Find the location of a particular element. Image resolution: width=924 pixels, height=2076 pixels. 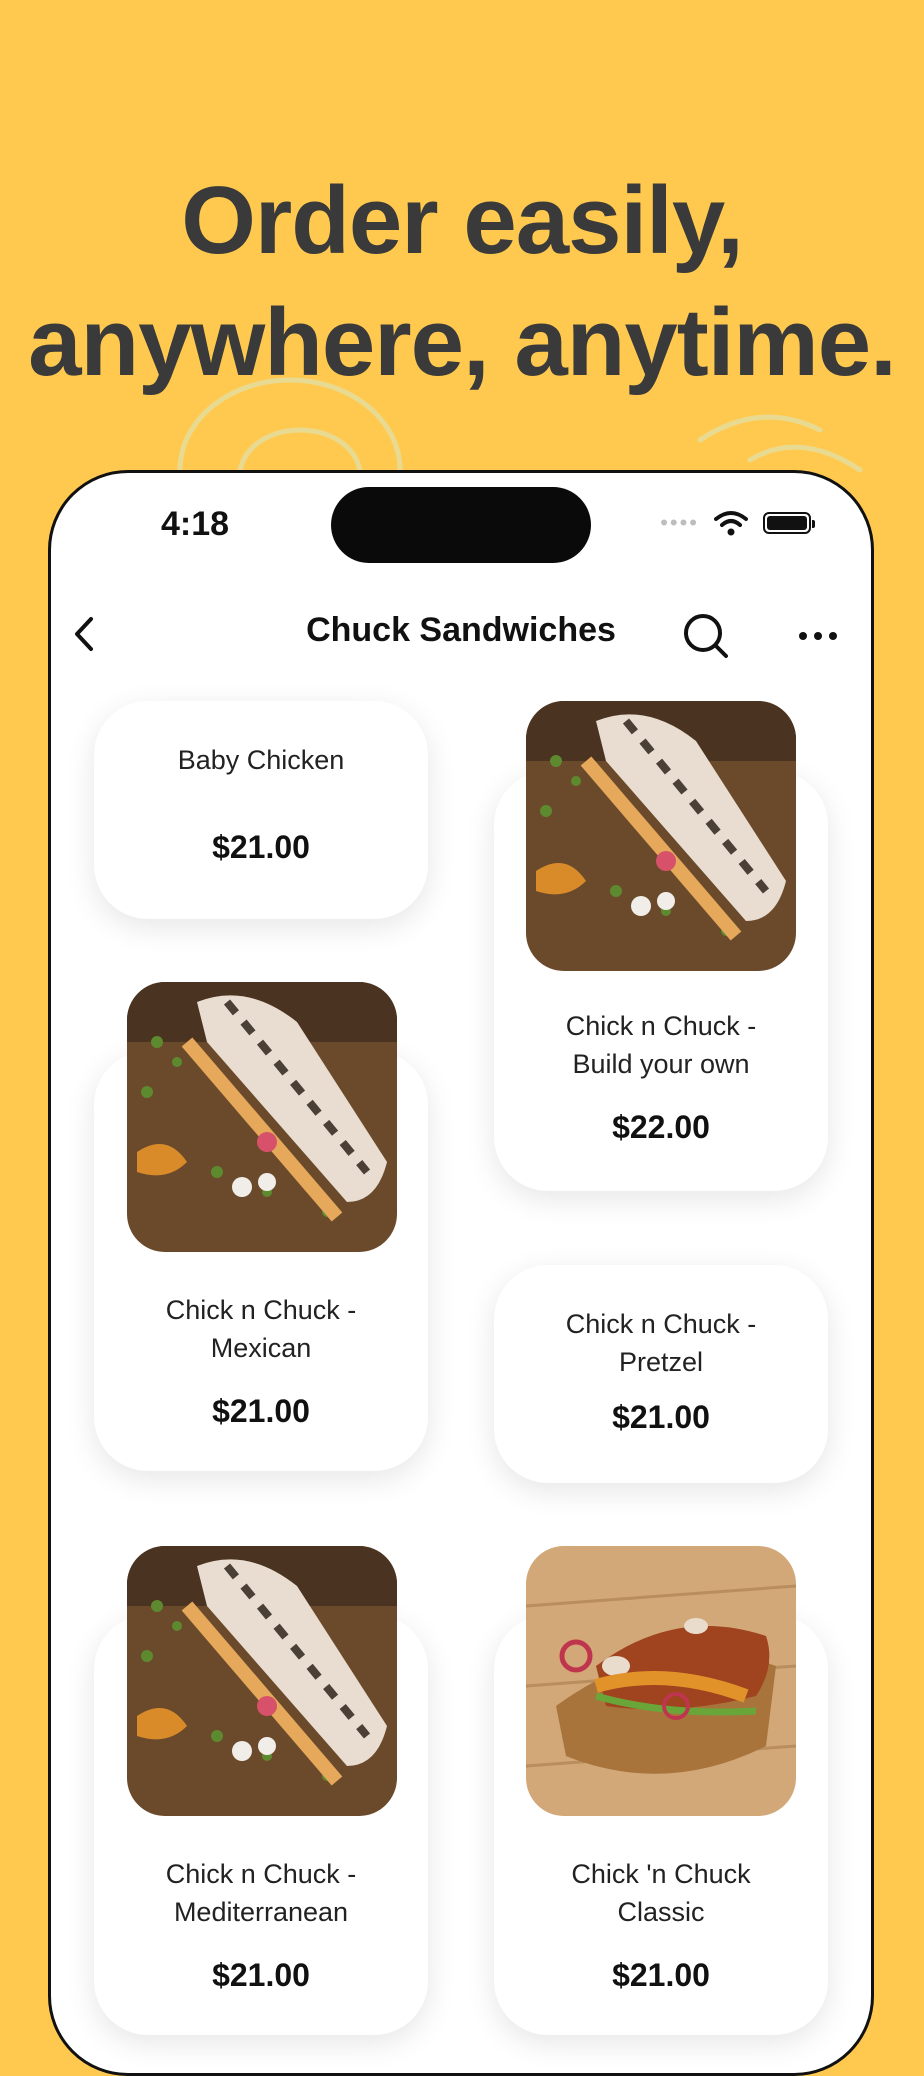

more-dots-icon is located at coordinates (818, 636).